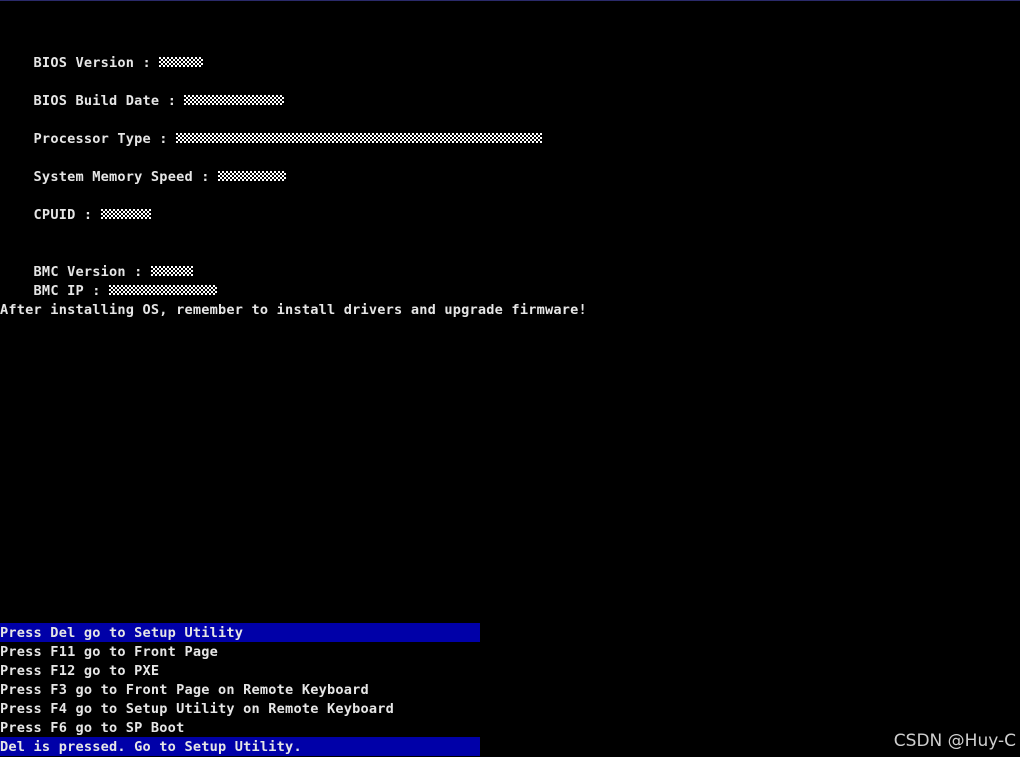 The image size is (1020, 757). I want to click on hotkey-del-setup: Press Del go to Setup Utility, so click(121, 633).